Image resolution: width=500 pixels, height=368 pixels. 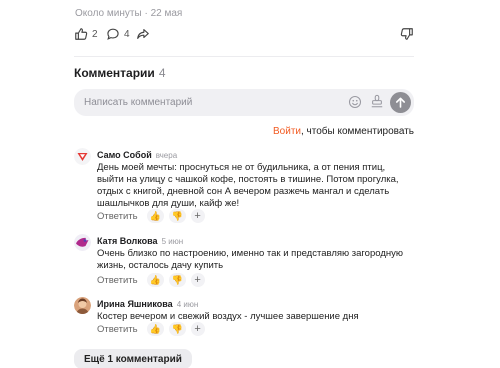 I want to click on share-icon, so click(x=143, y=34).